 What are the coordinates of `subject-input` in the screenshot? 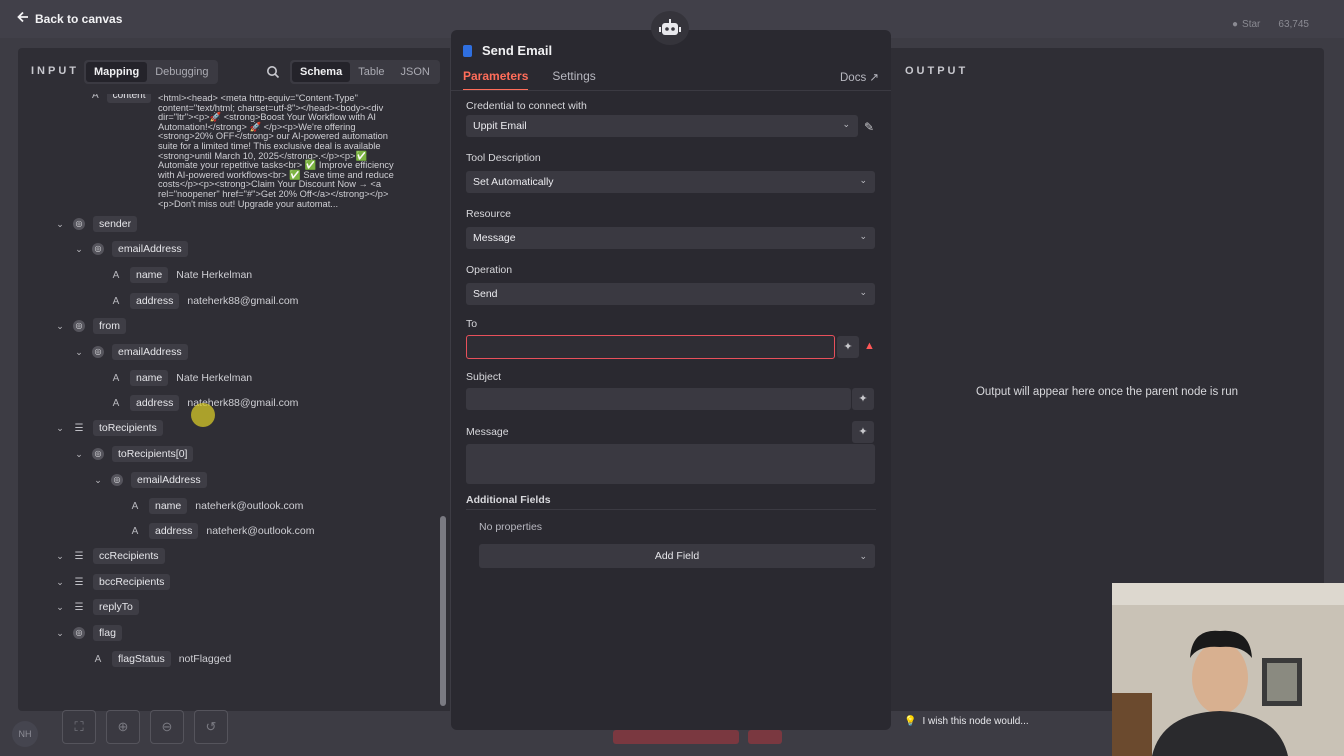 It's located at (658, 399).